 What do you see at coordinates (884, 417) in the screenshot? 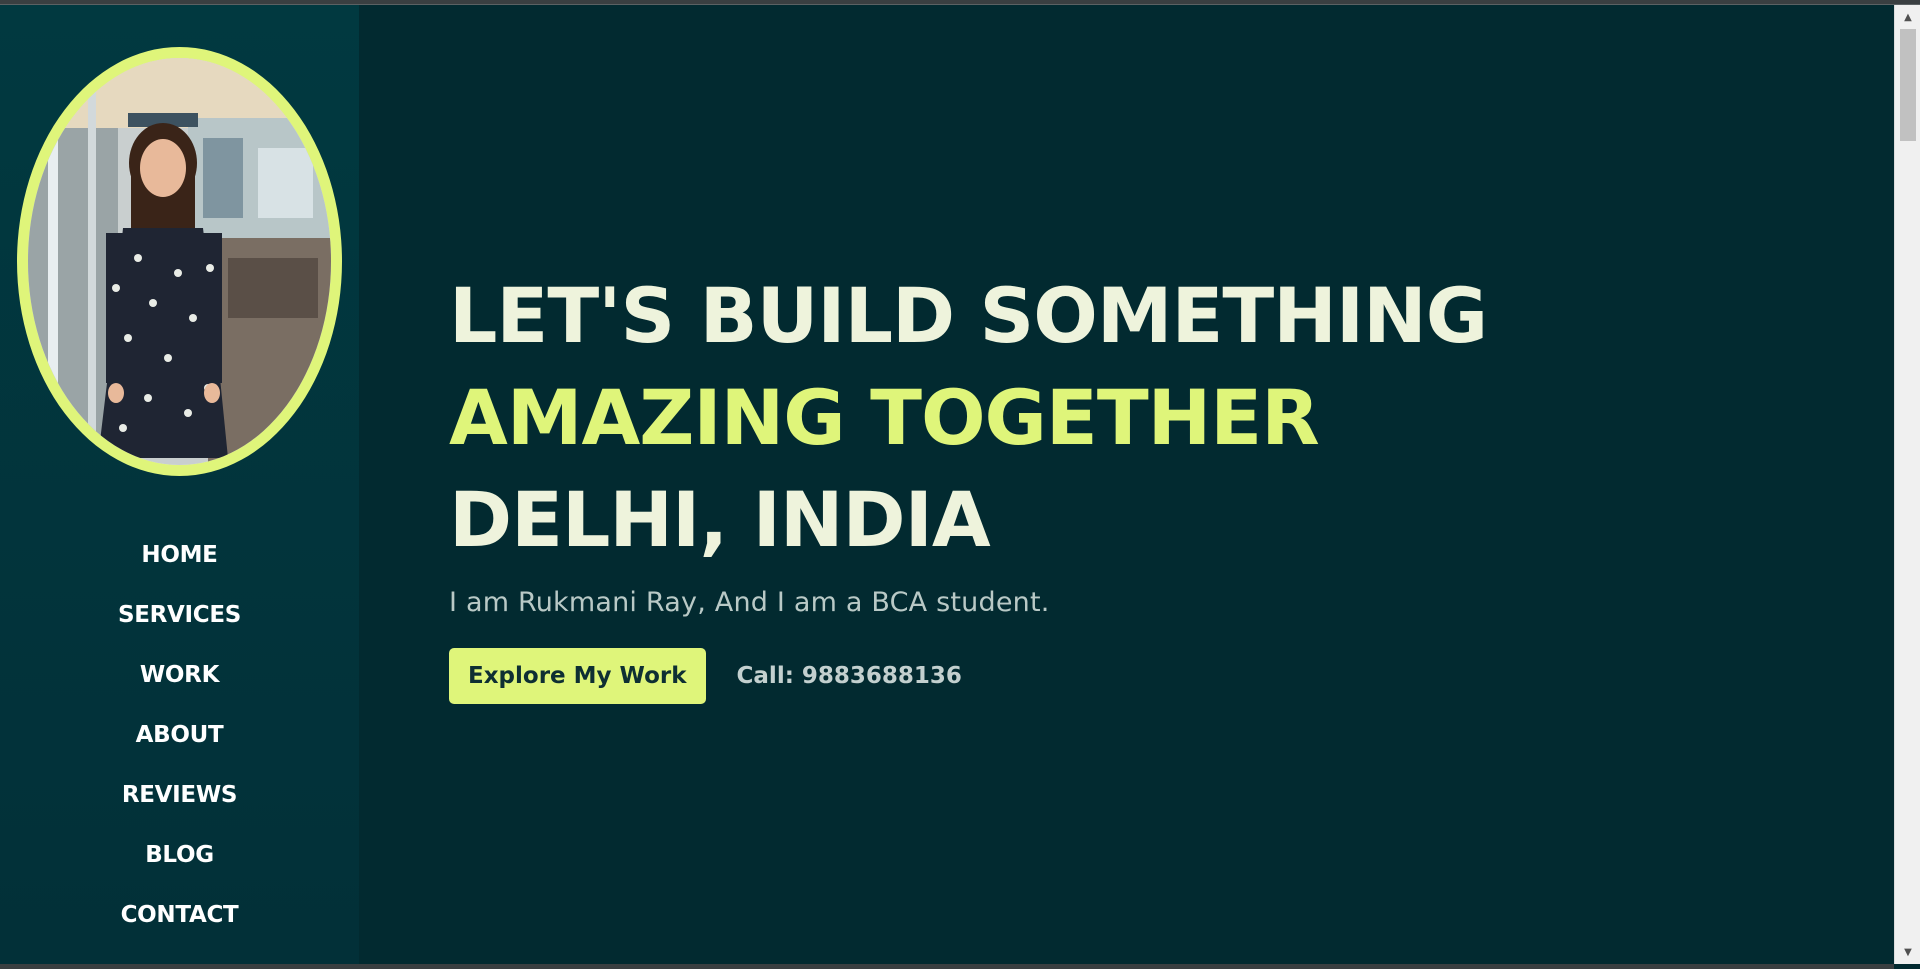
I see `hero-heading-line-2: AMAZING TOGETHER` at bounding box center [884, 417].